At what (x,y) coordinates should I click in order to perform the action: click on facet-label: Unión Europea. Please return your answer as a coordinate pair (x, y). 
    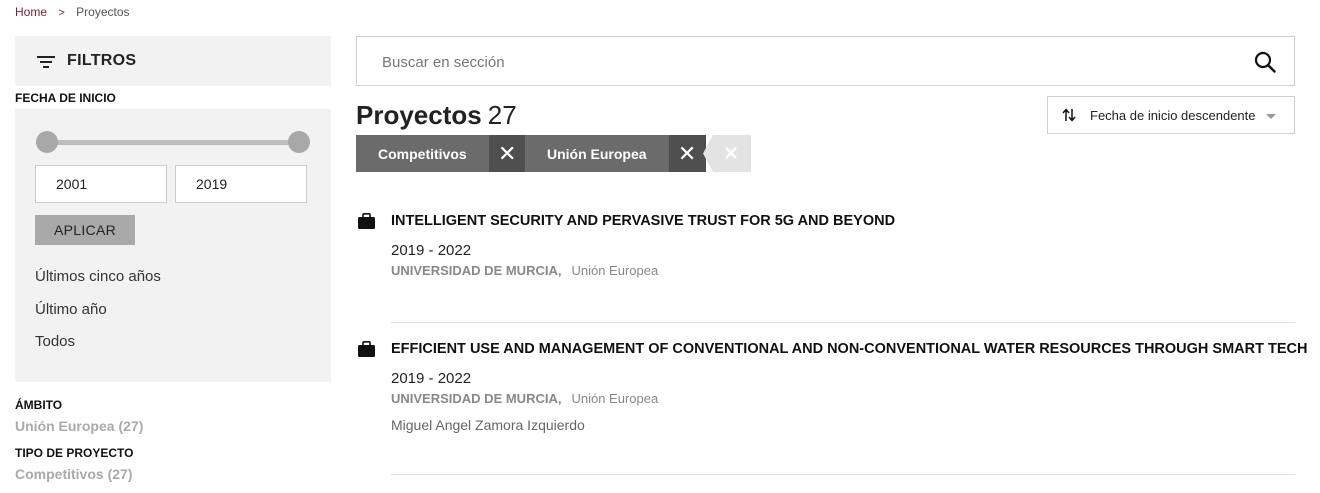
    Looking at the image, I should click on (65, 426).